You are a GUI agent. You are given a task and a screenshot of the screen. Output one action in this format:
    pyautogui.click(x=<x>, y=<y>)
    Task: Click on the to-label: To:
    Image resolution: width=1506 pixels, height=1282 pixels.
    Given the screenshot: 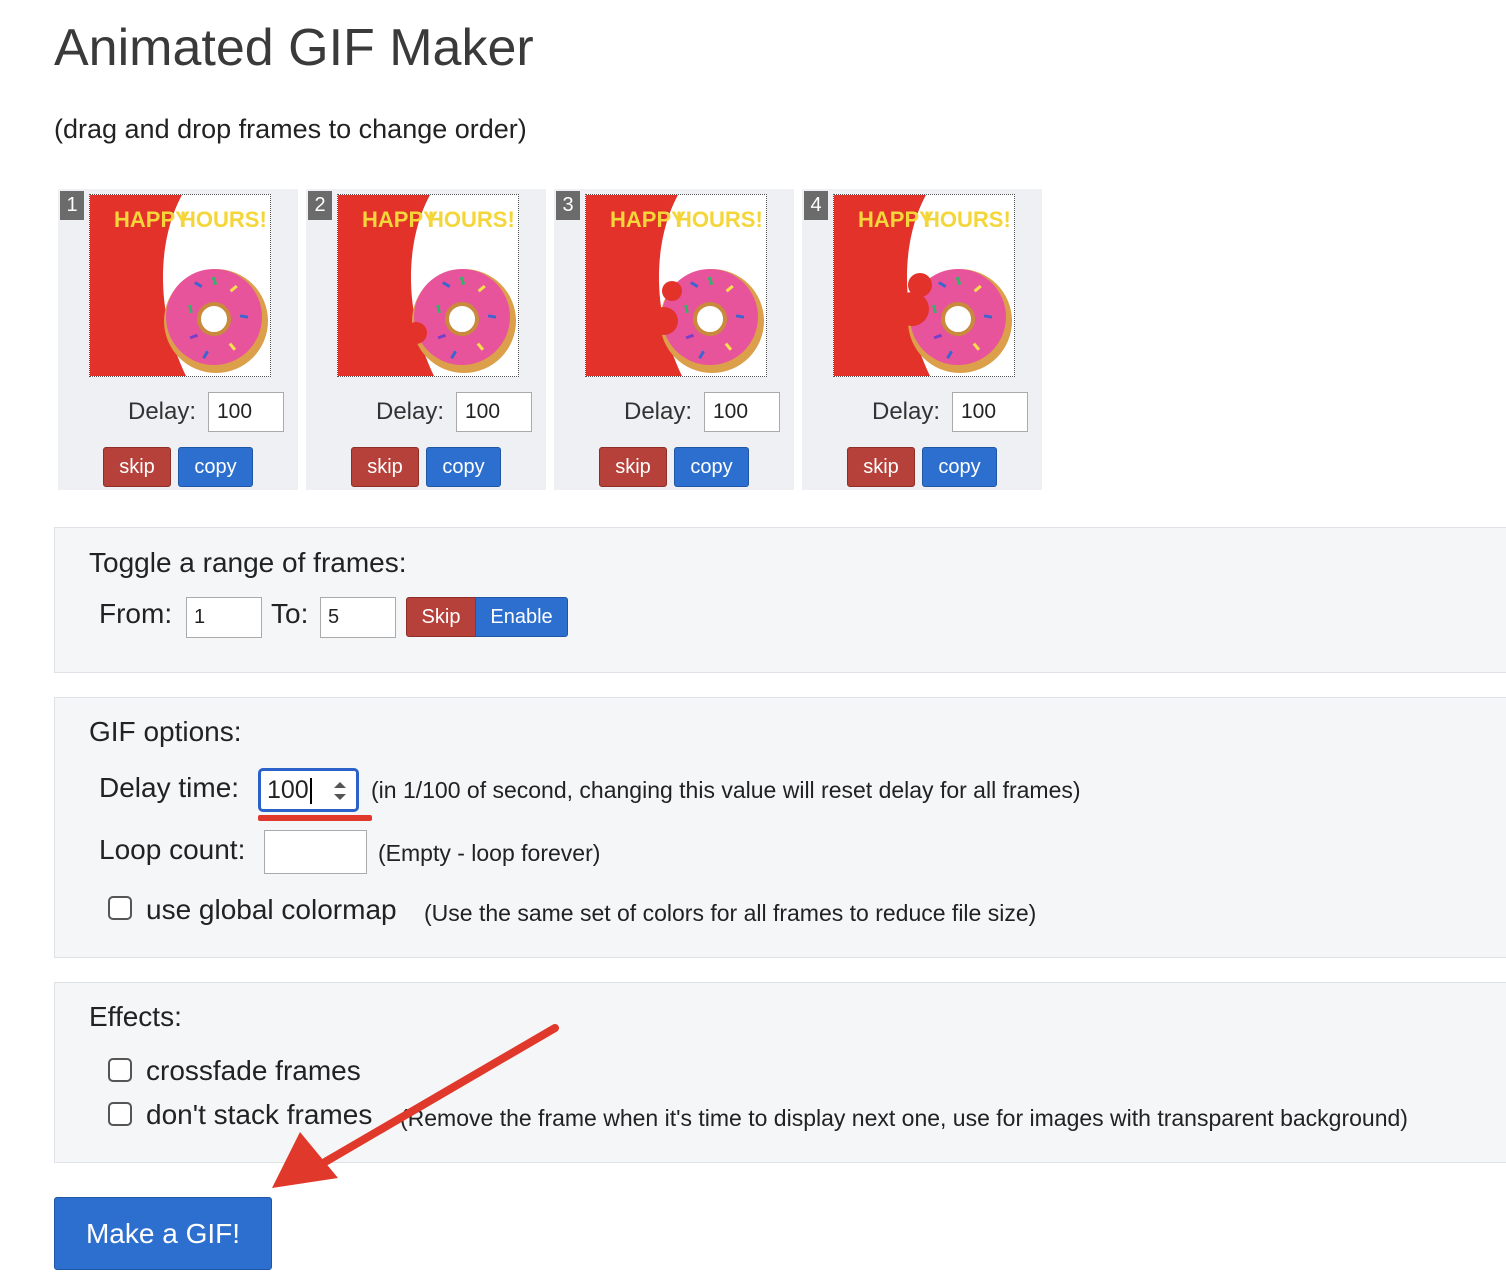 What is the action you would take?
    pyautogui.click(x=290, y=613)
    